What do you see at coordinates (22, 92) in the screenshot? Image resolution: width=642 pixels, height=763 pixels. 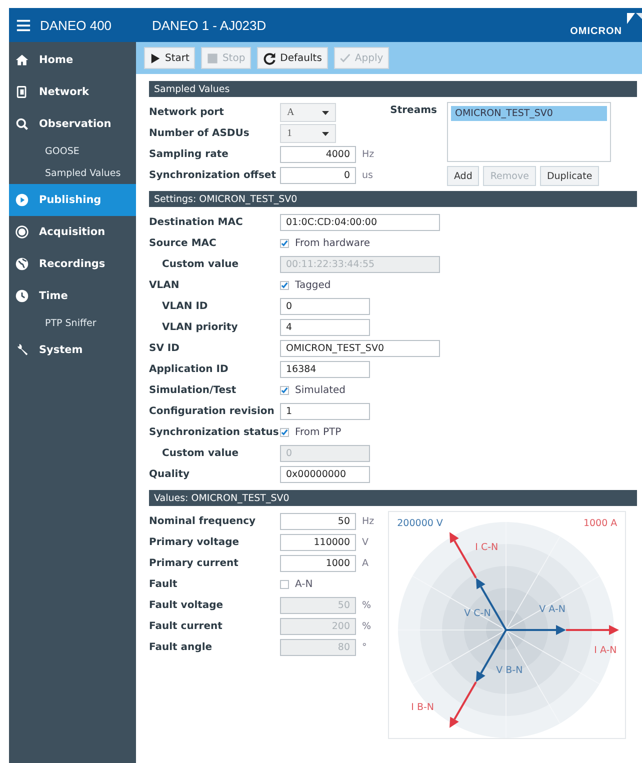 I see `card-icon` at bounding box center [22, 92].